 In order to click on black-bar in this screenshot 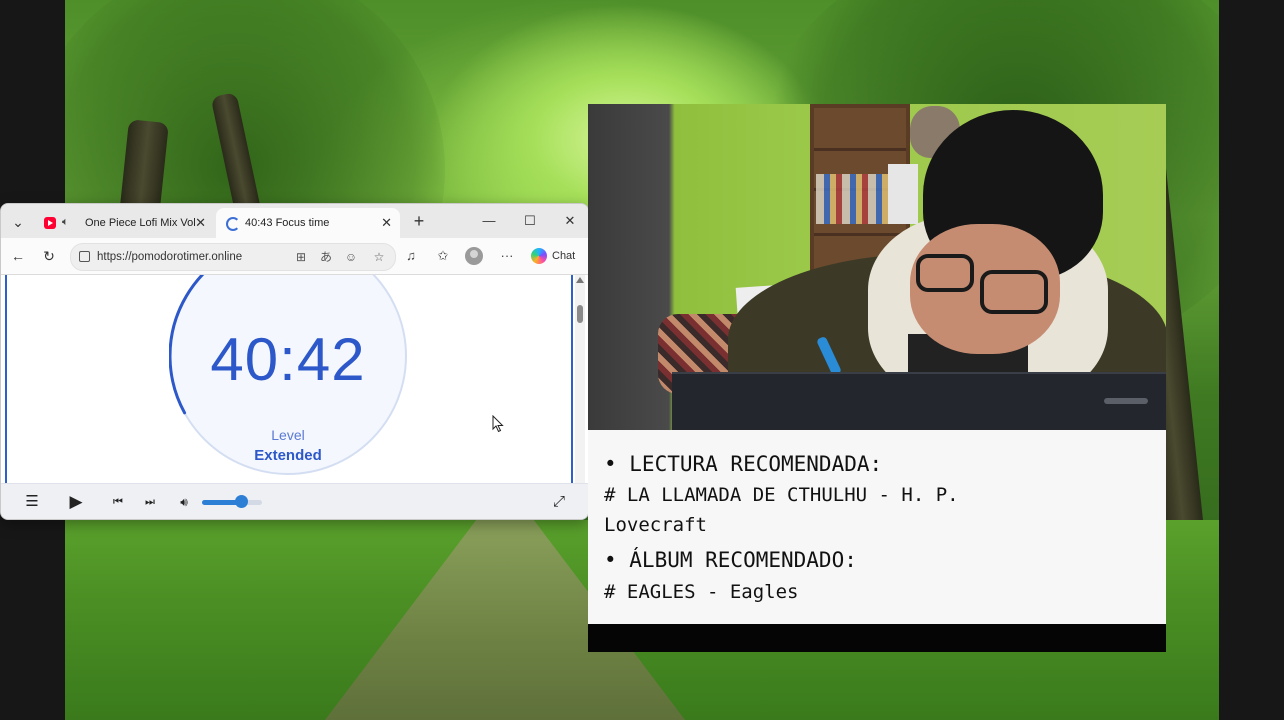, I will do `click(877, 638)`.